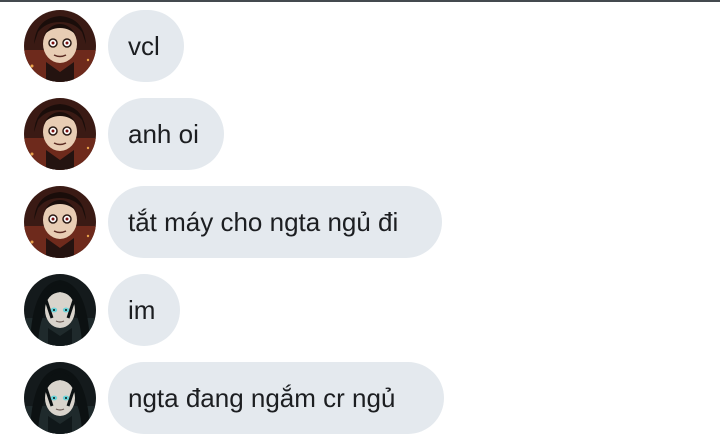 The image size is (720, 438). Describe the element at coordinates (104, 46) in the screenshot. I see `message-row: vcl` at that location.